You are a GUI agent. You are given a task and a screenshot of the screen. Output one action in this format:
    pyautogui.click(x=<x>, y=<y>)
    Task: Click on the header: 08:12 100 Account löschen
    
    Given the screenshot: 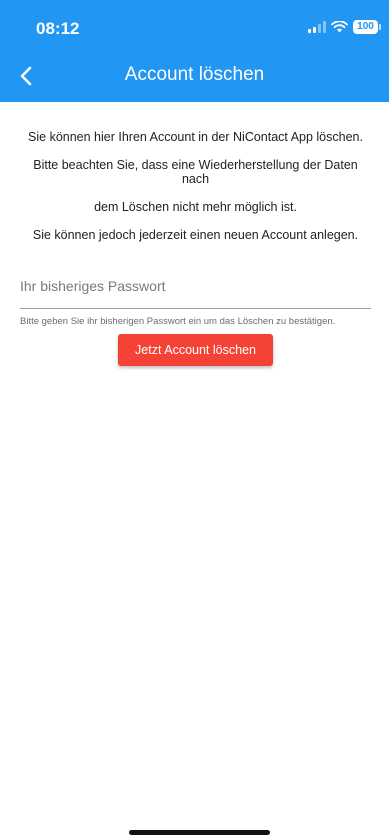 What is the action you would take?
    pyautogui.click(x=194, y=51)
    